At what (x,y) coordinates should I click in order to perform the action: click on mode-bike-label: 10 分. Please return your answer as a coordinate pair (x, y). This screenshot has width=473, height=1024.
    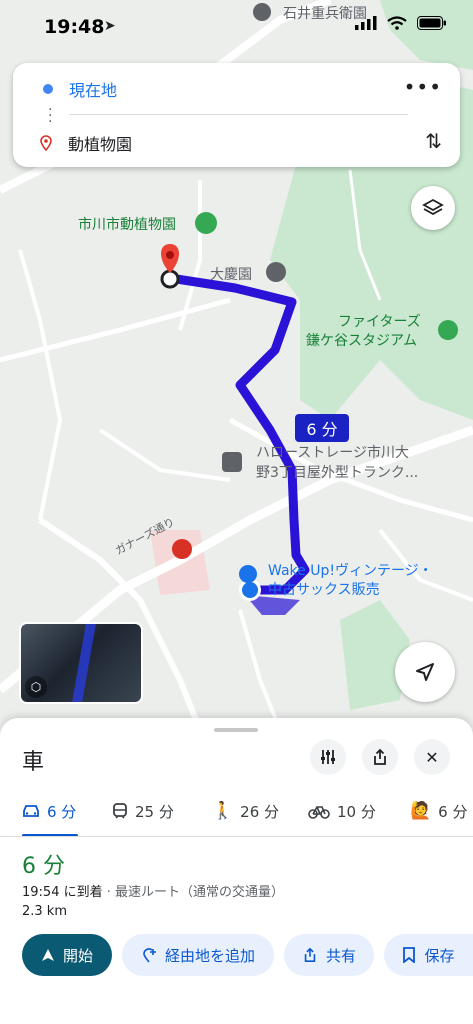
    Looking at the image, I should click on (356, 811).